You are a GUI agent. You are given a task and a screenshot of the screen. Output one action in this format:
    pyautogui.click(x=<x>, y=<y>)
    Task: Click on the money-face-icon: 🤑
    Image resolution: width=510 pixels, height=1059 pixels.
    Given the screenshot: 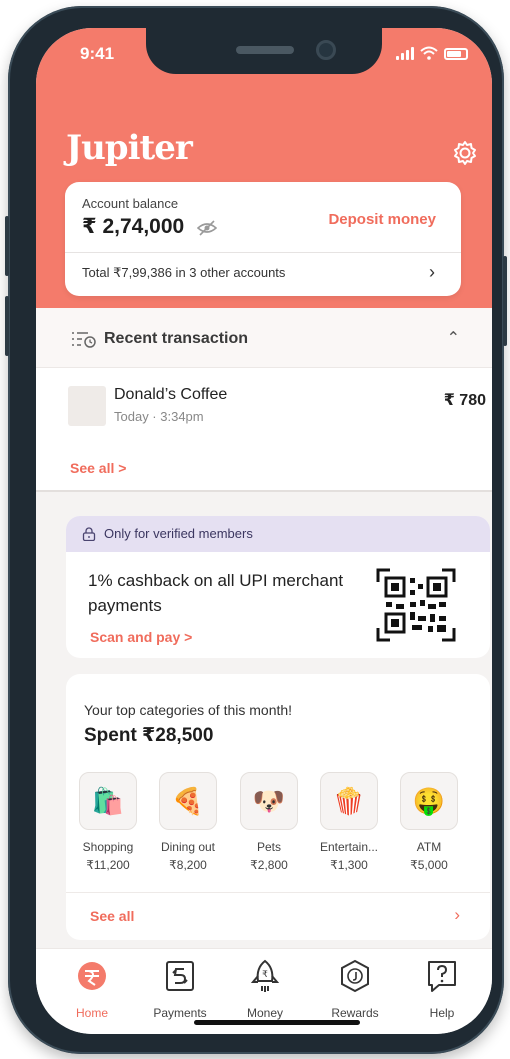 What is the action you would take?
    pyautogui.click(x=429, y=801)
    